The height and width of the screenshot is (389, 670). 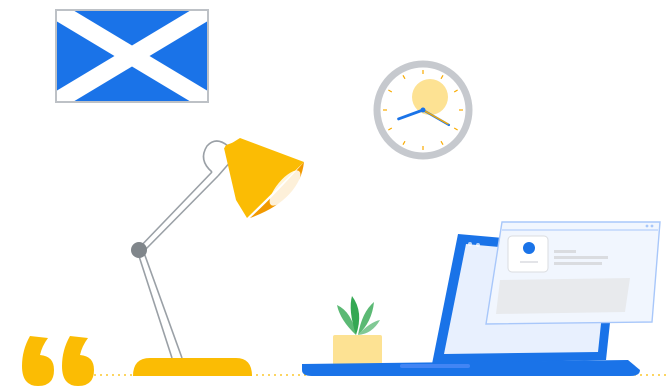 I want to click on lamp-joint, so click(x=139, y=250).